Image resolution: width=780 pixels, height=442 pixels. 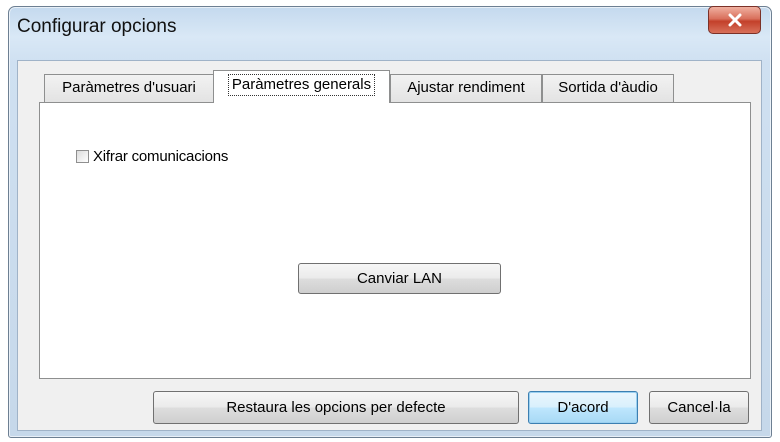 I want to click on tab-label: Paràmetres generals, so click(x=301, y=85).